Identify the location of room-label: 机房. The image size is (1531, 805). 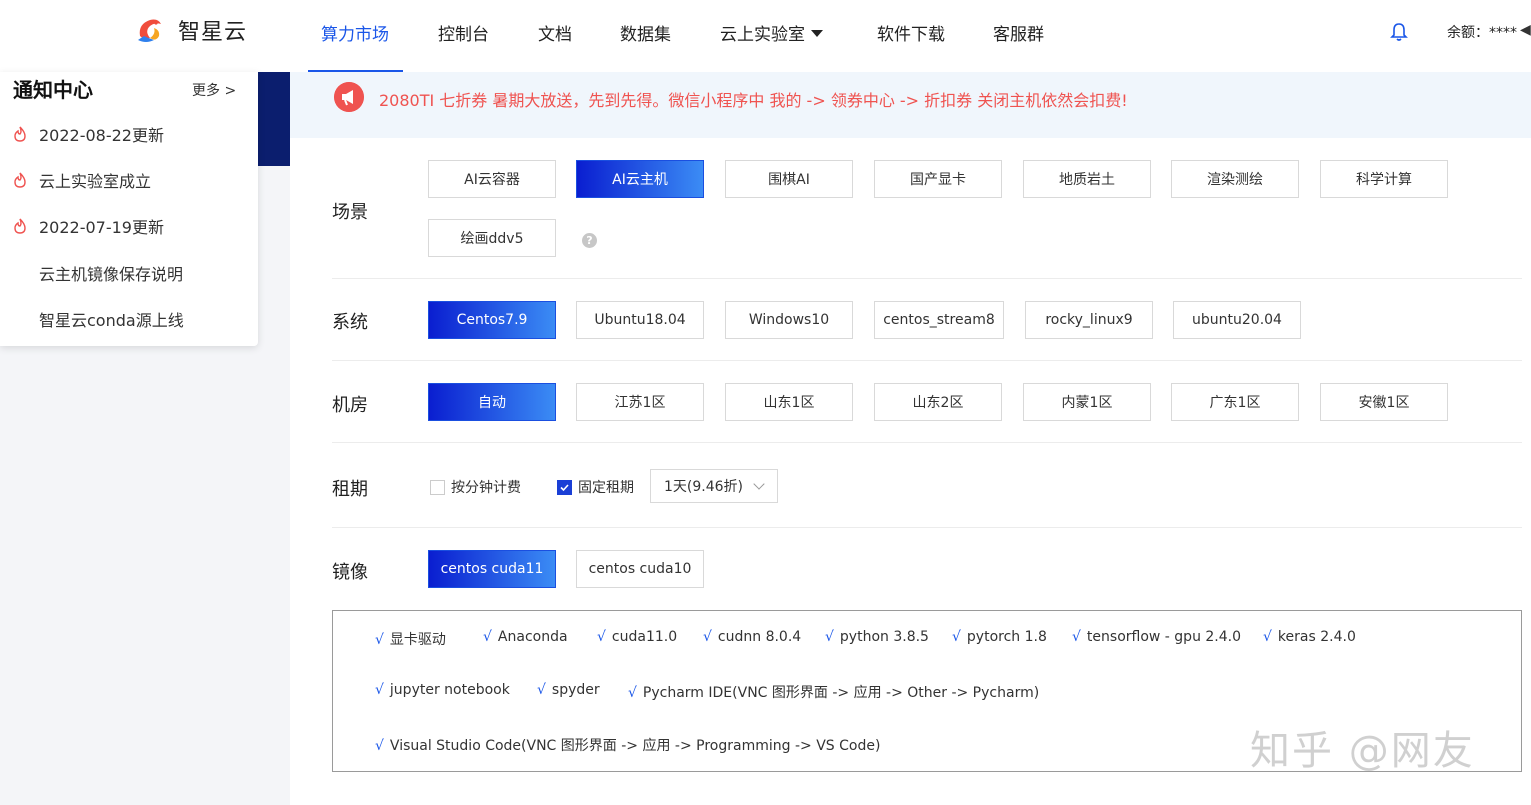
(350, 405).